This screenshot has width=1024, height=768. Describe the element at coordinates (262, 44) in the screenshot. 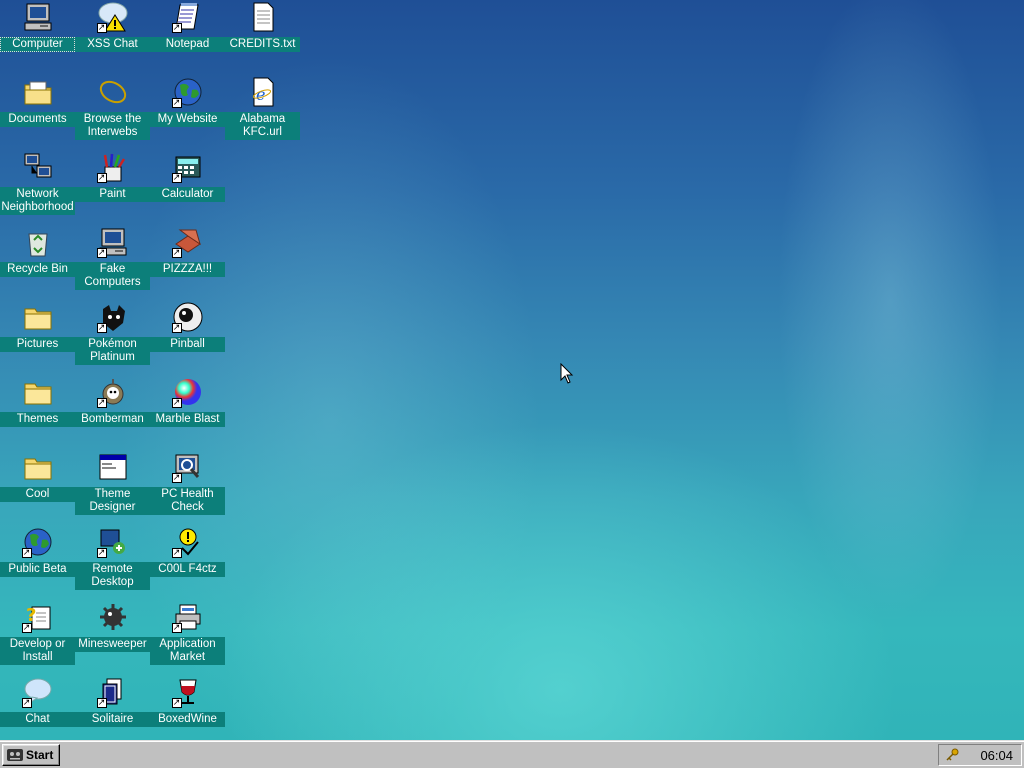

I see `desktop-icon-label: CREDITS.txt` at that location.